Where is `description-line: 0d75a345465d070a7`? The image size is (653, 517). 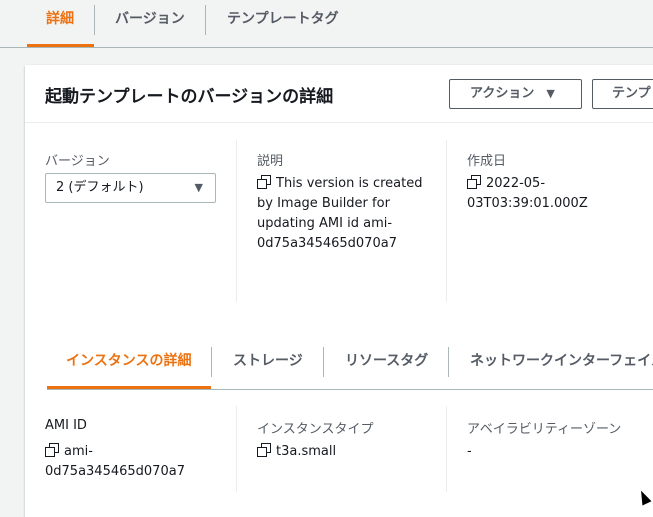
description-line: 0d75a345465d070a7 is located at coordinates (327, 243).